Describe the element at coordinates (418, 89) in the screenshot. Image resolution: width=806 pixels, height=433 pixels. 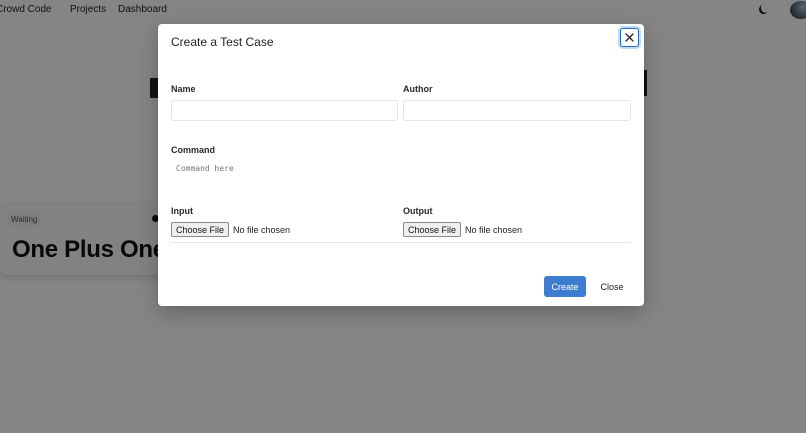
I see `author-label: Author` at that location.